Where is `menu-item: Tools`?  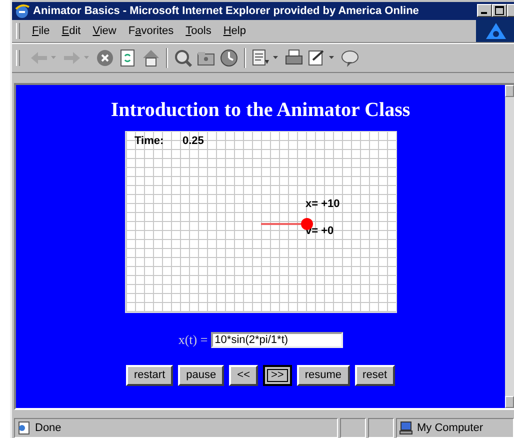
menu-item: Tools is located at coordinates (199, 30).